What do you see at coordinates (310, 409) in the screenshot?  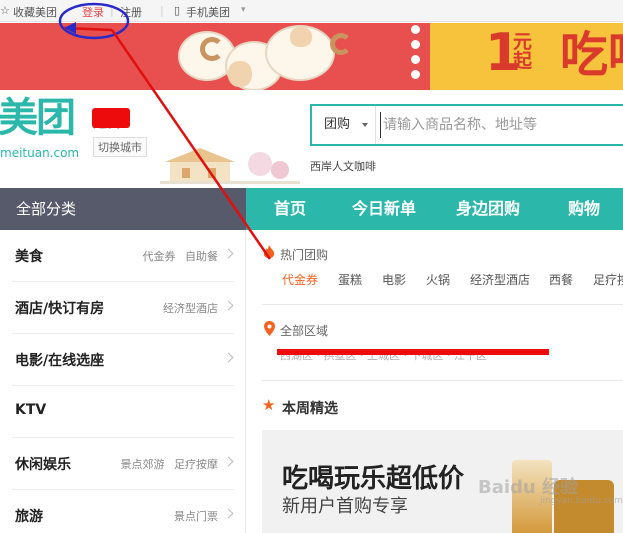 I see `weekly-picks-title: 本周精选` at bounding box center [310, 409].